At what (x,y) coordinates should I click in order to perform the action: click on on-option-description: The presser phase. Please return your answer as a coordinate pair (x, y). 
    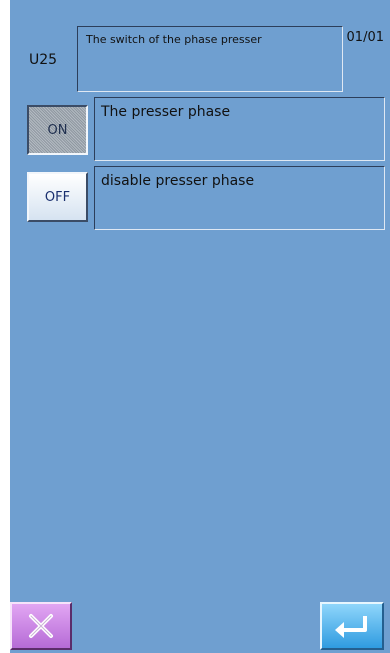
    Looking at the image, I should click on (239, 129).